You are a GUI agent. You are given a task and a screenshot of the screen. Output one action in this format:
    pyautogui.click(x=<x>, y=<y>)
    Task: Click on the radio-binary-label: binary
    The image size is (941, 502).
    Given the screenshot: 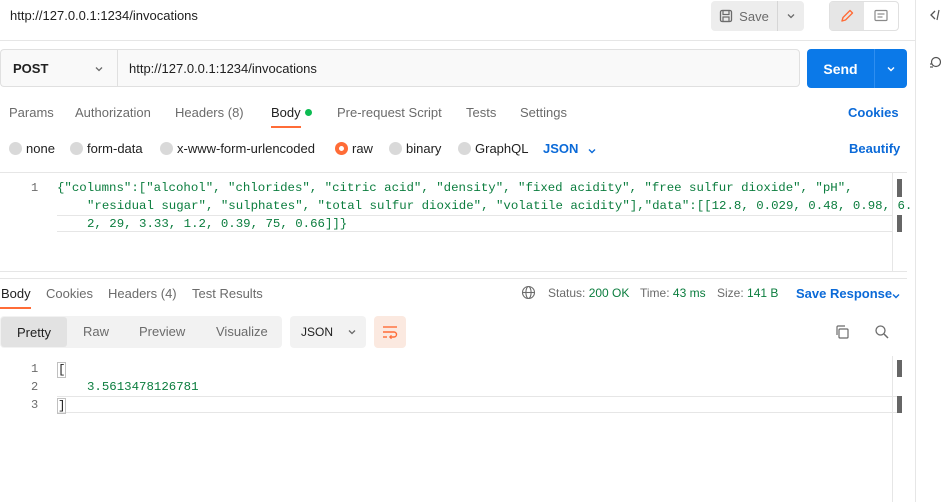 What is the action you would take?
    pyautogui.click(x=423, y=148)
    